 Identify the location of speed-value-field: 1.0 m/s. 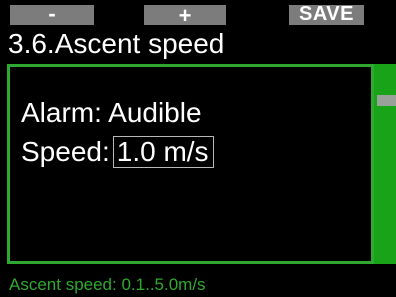
(163, 152).